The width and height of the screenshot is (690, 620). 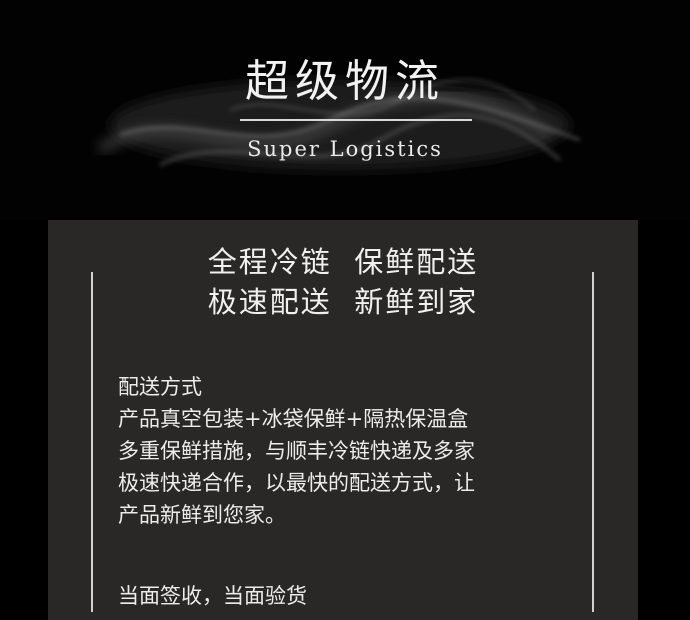 I want to click on card-right-rule, so click(x=593, y=442).